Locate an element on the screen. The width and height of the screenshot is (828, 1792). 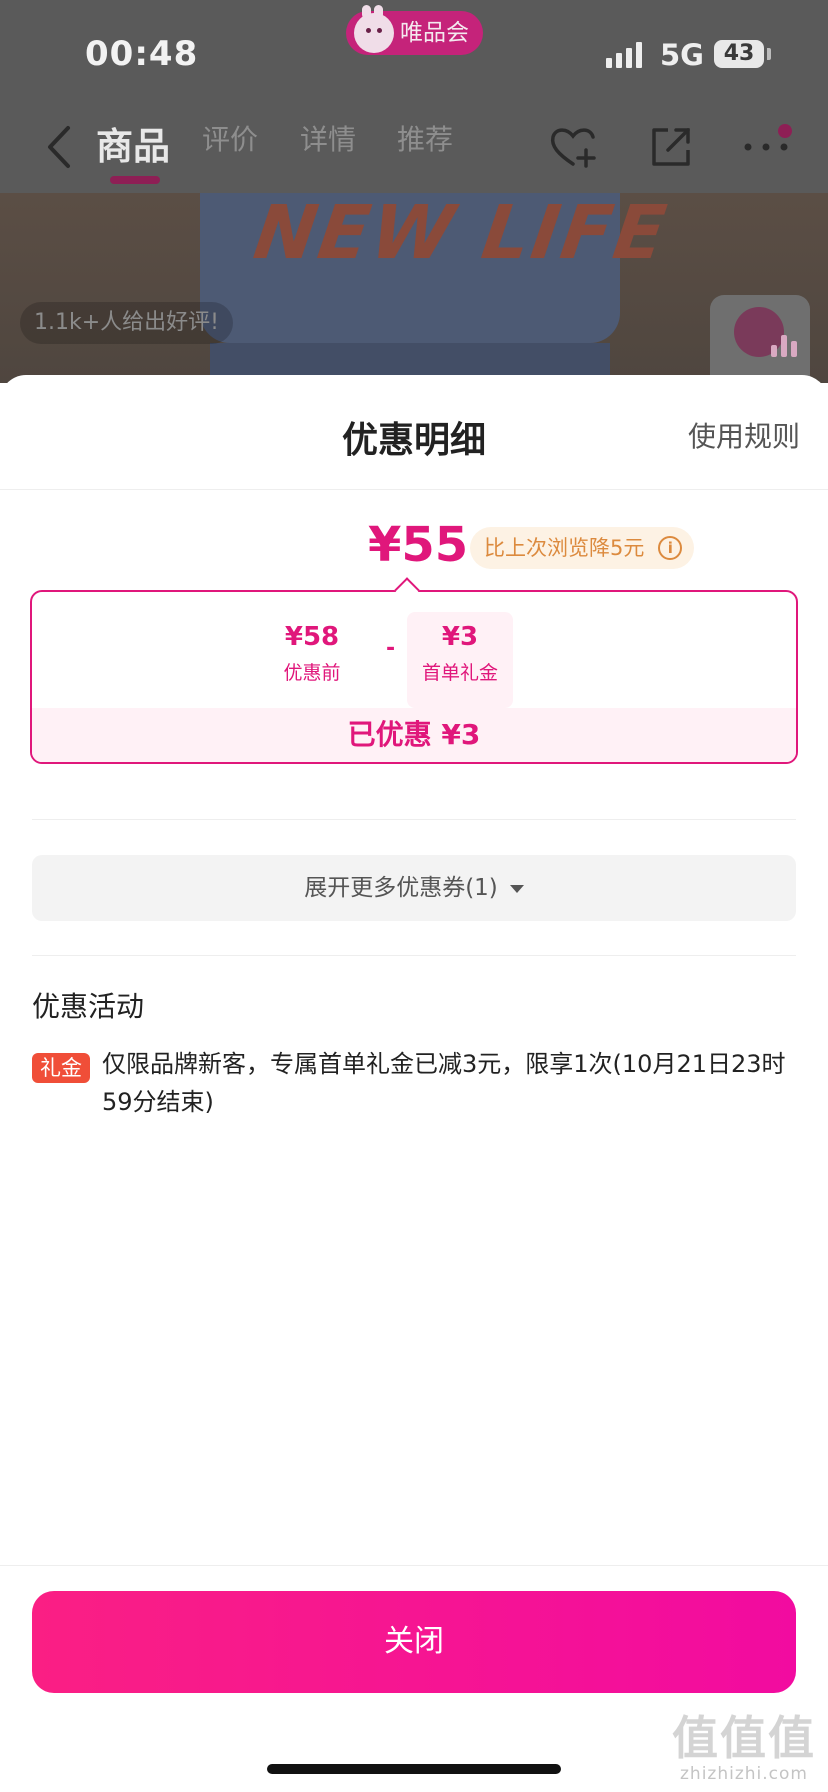
info-icon: i is located at coordinates (670, 548).